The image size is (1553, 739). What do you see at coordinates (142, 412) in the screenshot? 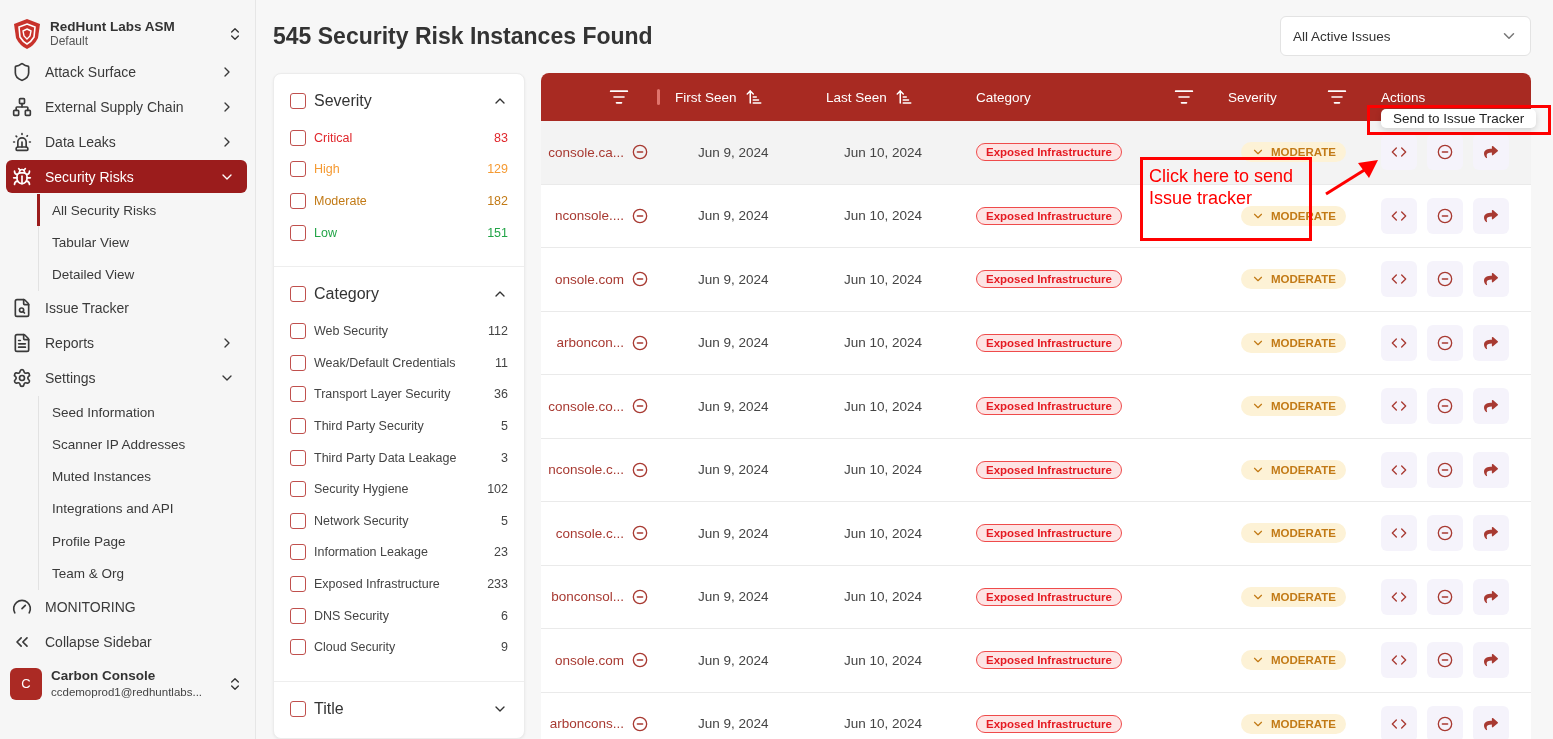
I see `nav-subitem: Seed Information` at bounding box center [142, 412].